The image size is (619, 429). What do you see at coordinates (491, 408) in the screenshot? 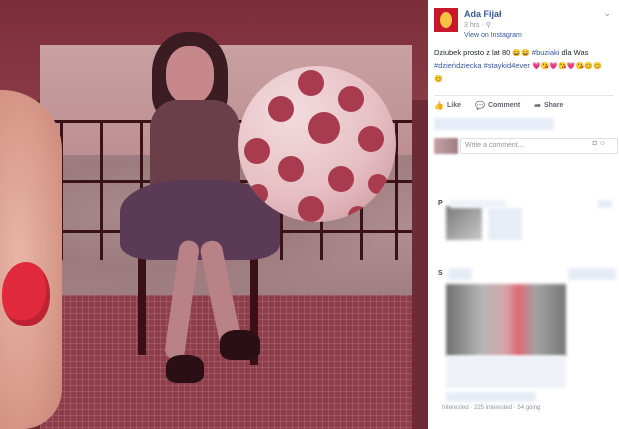
I see `event-stats: Interested · 225 interested · 54 going` at bounding box center [491, 408].